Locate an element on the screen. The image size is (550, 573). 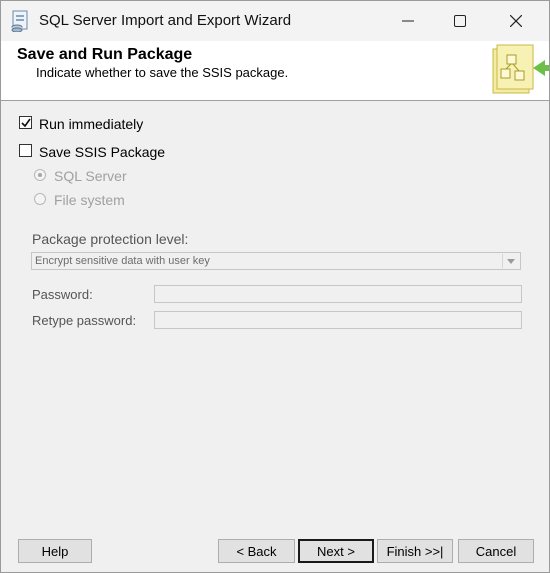
next-button: Next > is located at coordinates (336, 551).